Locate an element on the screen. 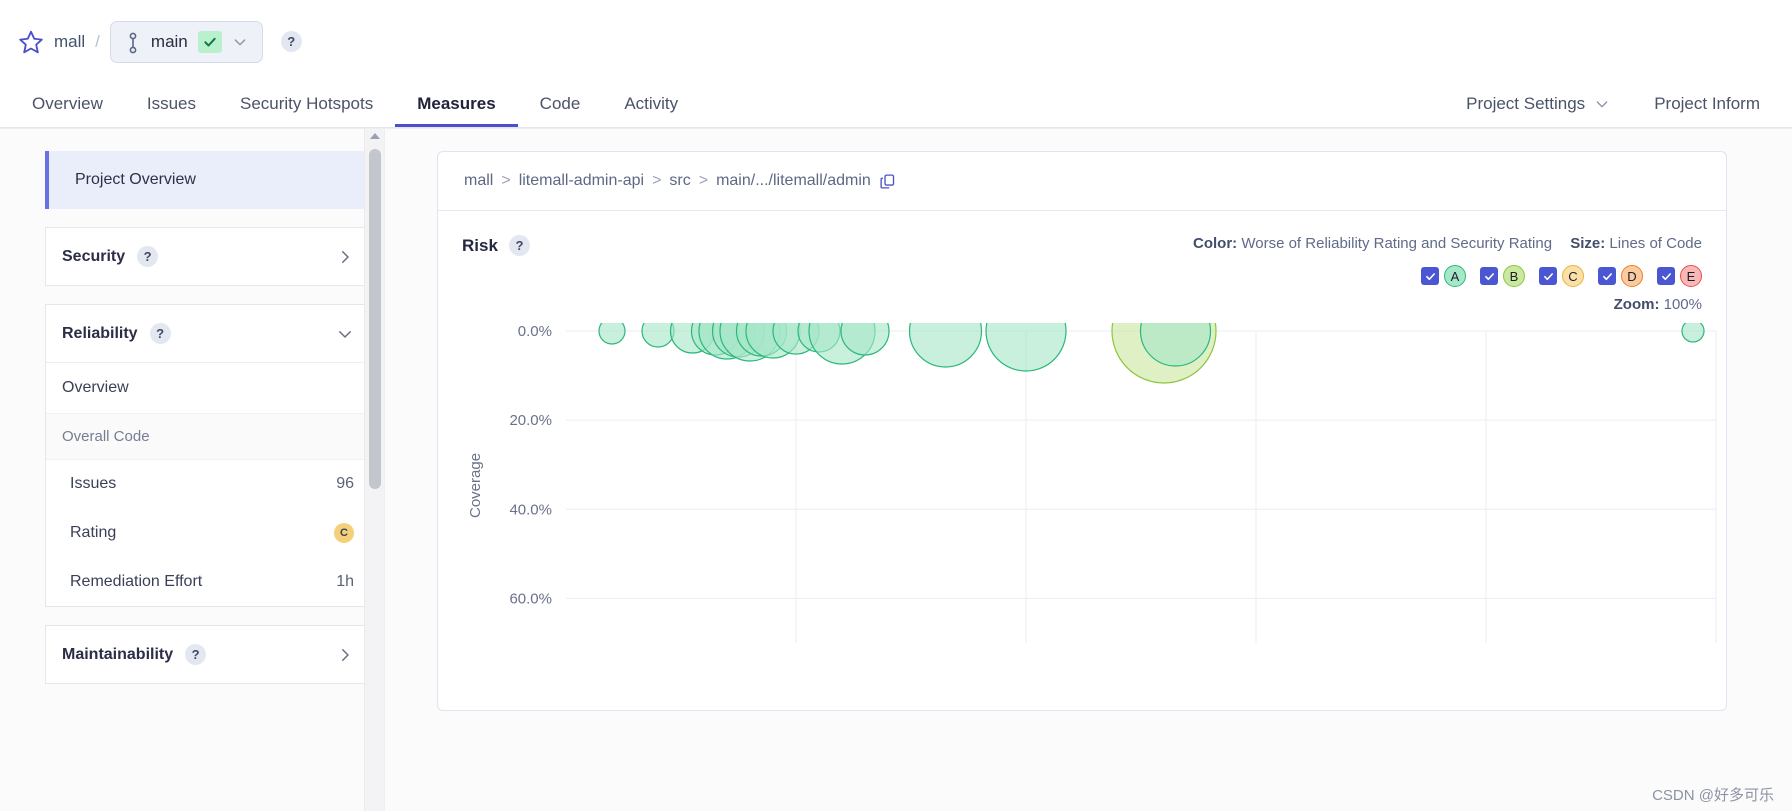 Image resolution: width=1792 pixels, height=811 pixels. sidebar-metric-issues-label: Issues is located at coordinates (93, 483).